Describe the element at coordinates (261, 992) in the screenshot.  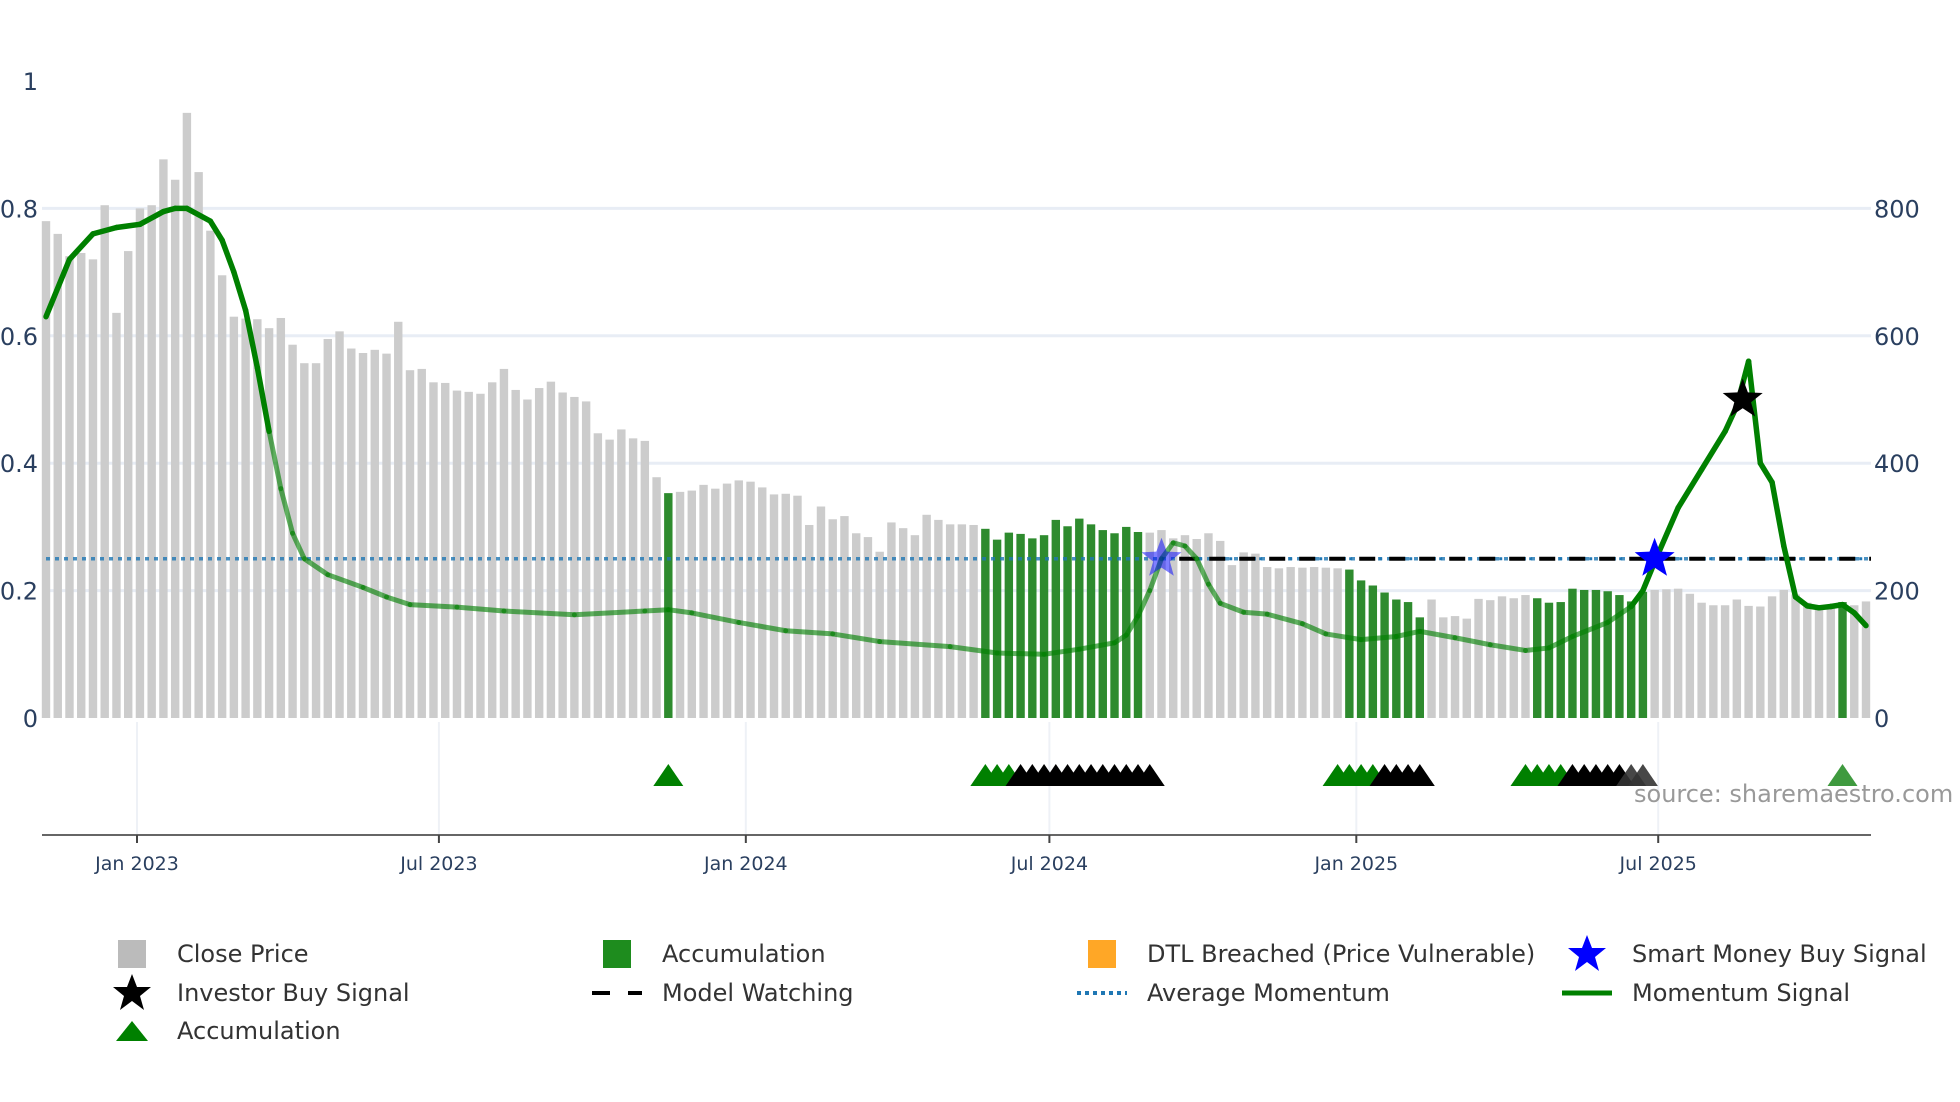
I see `legend-investor-buy: Investor Buy Signal` at that location.